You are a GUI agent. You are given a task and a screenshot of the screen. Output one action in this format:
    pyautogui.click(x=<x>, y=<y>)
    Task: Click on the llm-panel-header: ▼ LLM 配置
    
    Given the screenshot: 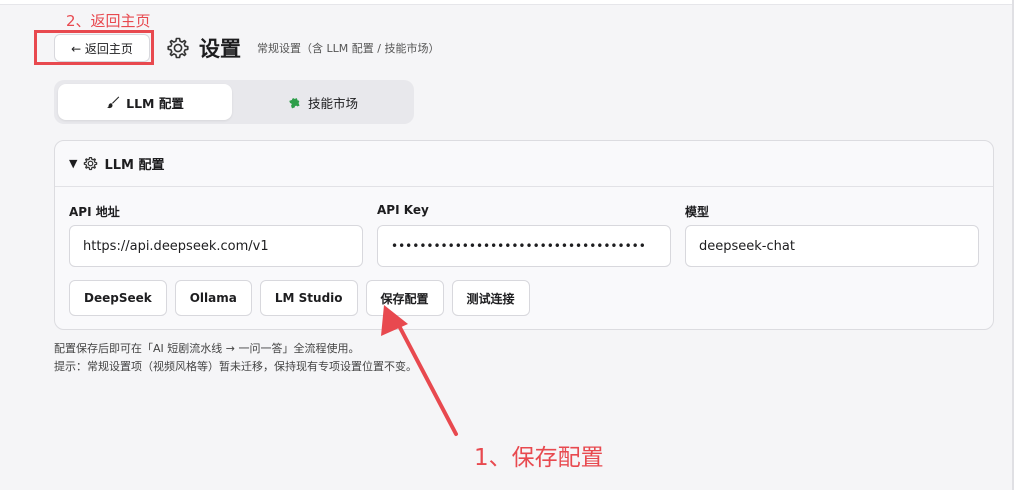 What is the action you would take?
    pyautogui.click(x=524, y=164)
    